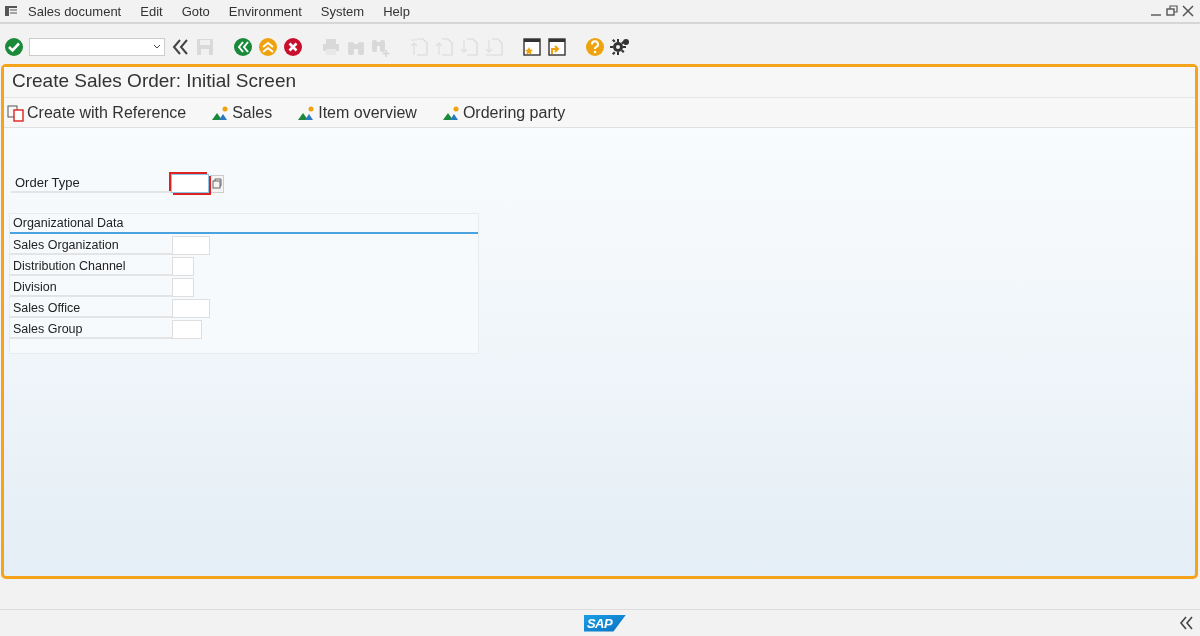 The image size is (1200, 636). I want to click on field-label: Division, so click(91, 288).